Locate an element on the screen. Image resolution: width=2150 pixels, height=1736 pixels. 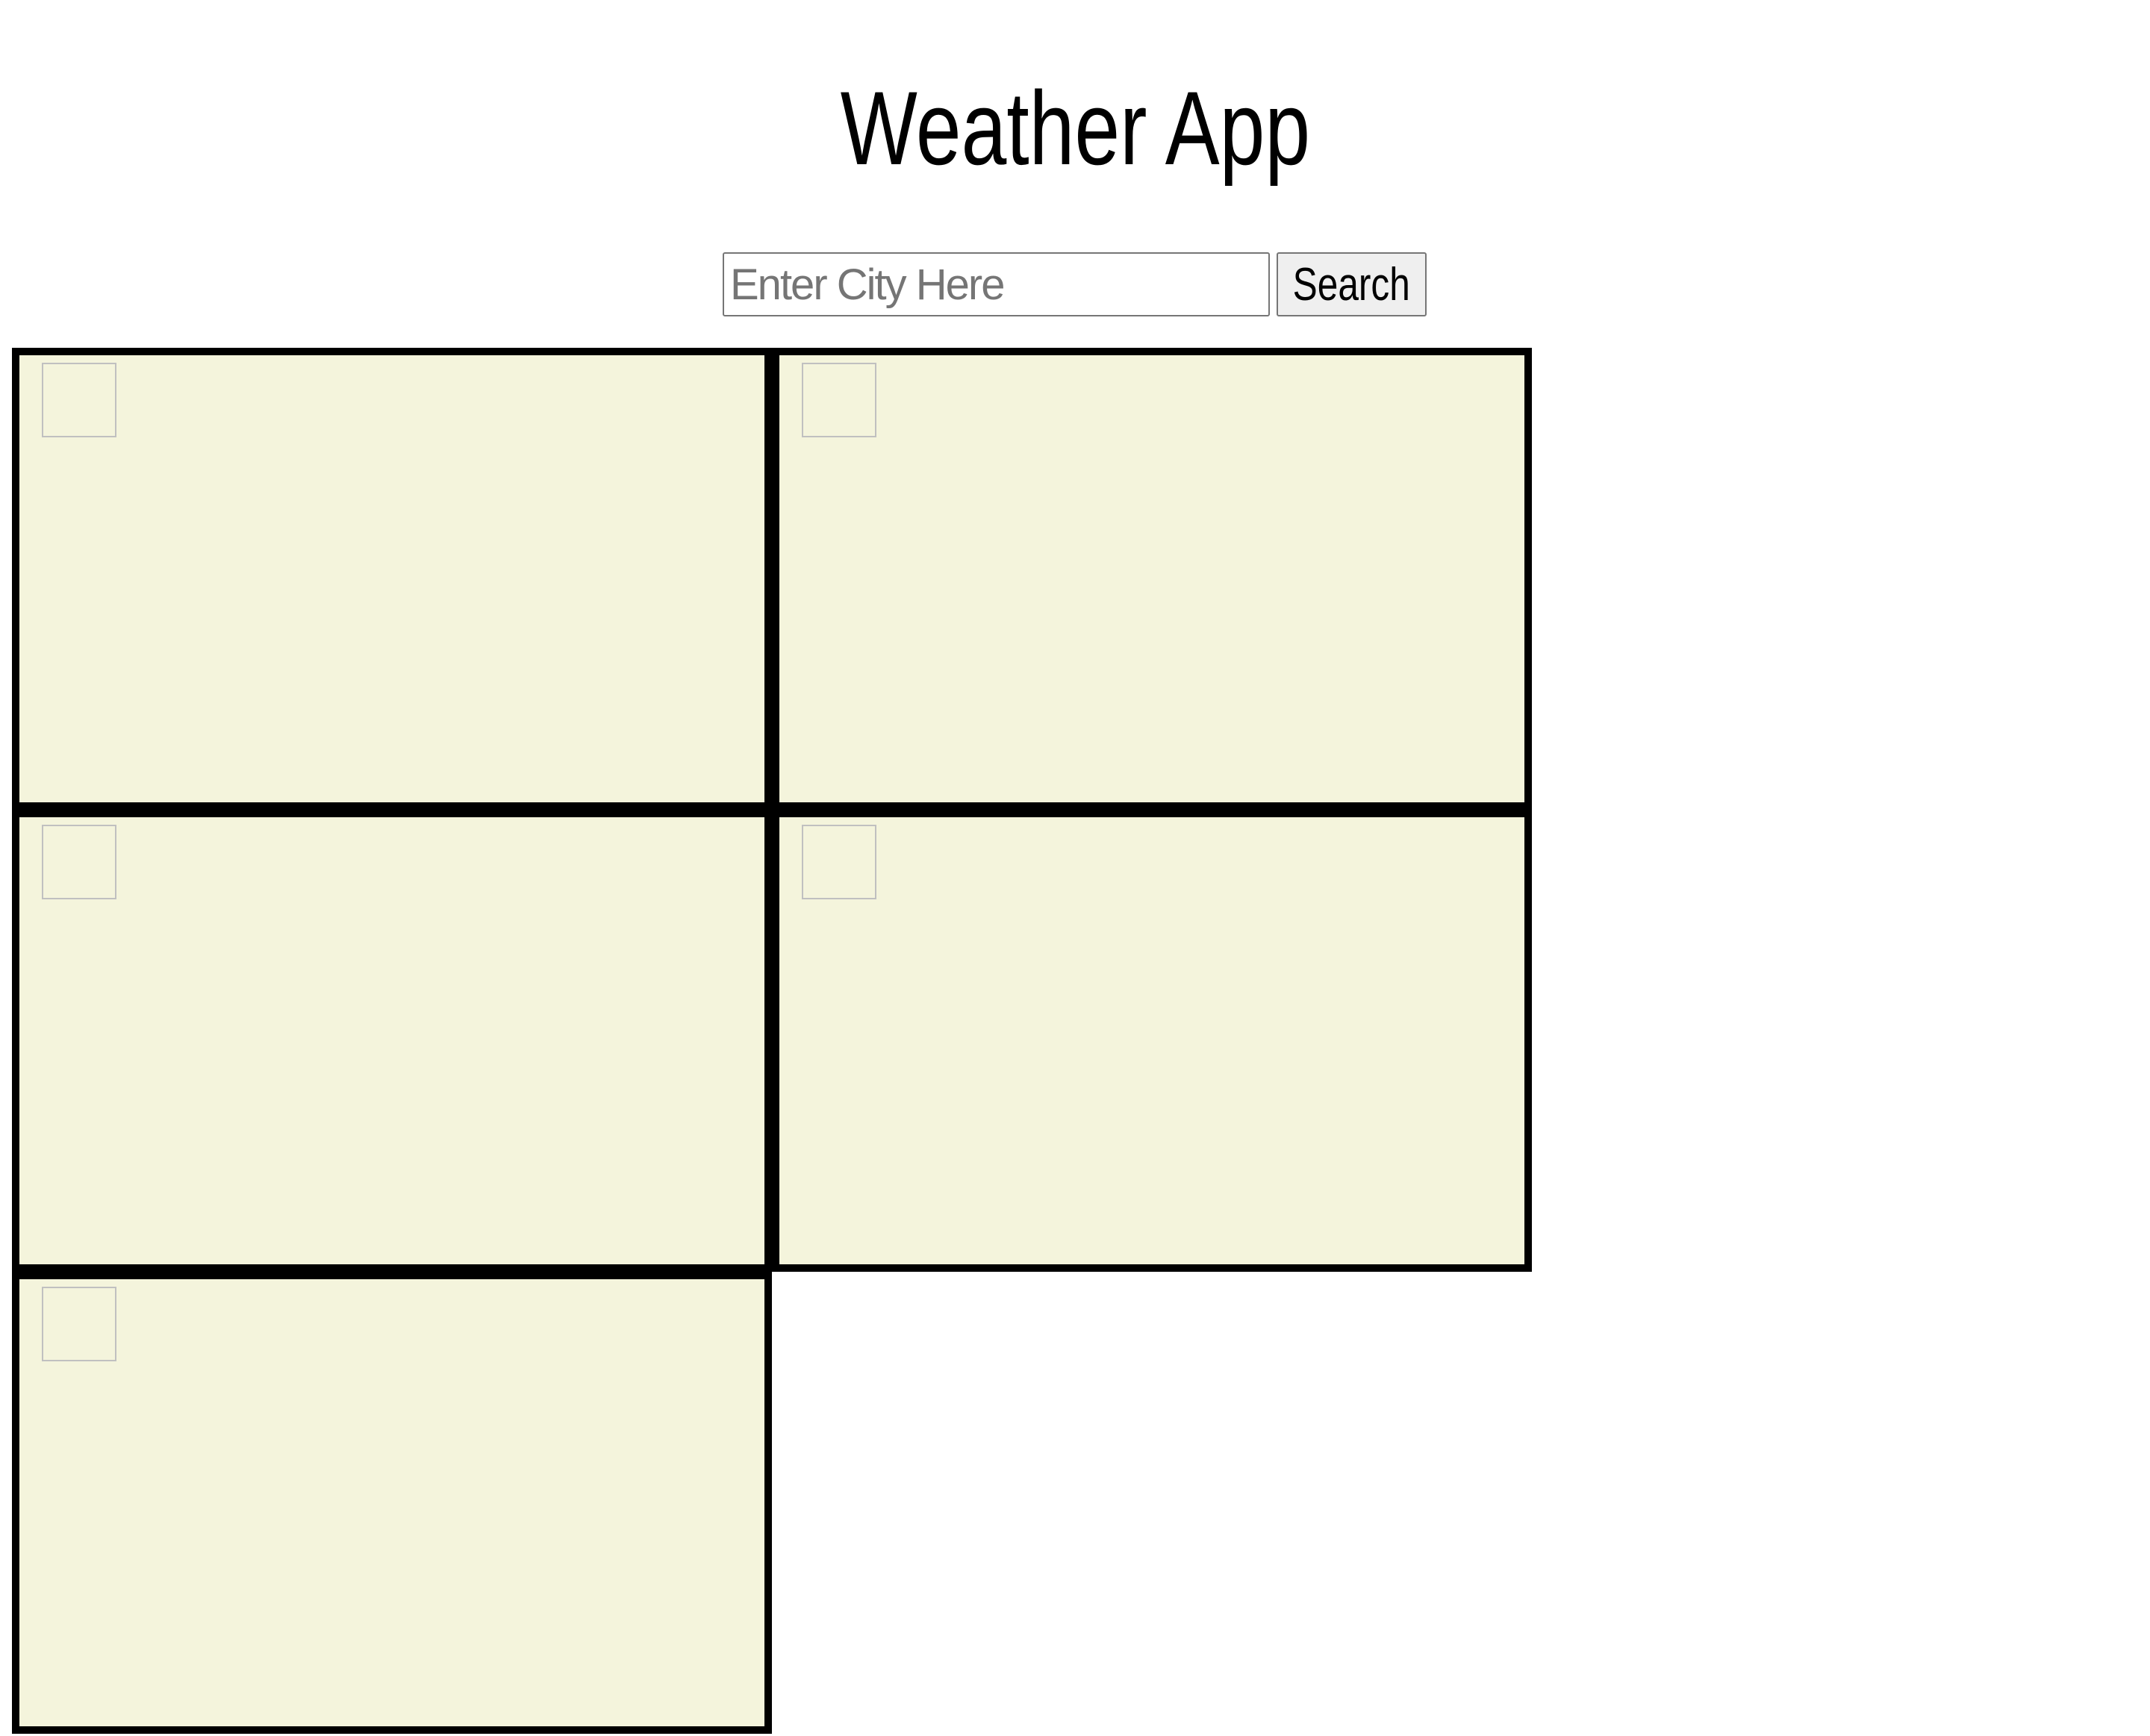
page-title: Weather App is located at coordinates (1075, 128).